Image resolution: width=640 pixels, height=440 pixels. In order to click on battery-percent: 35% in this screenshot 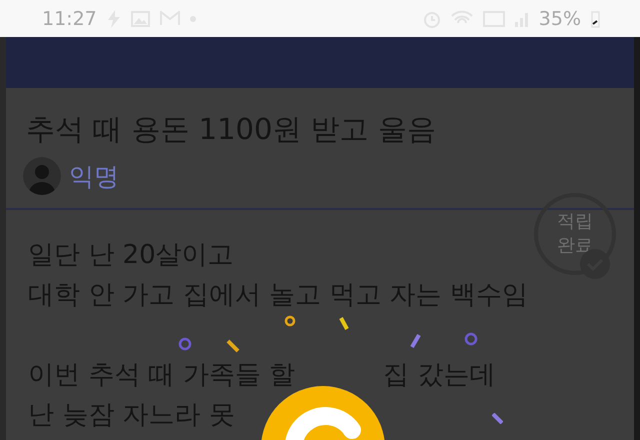, I will do `click(559, 19)`.